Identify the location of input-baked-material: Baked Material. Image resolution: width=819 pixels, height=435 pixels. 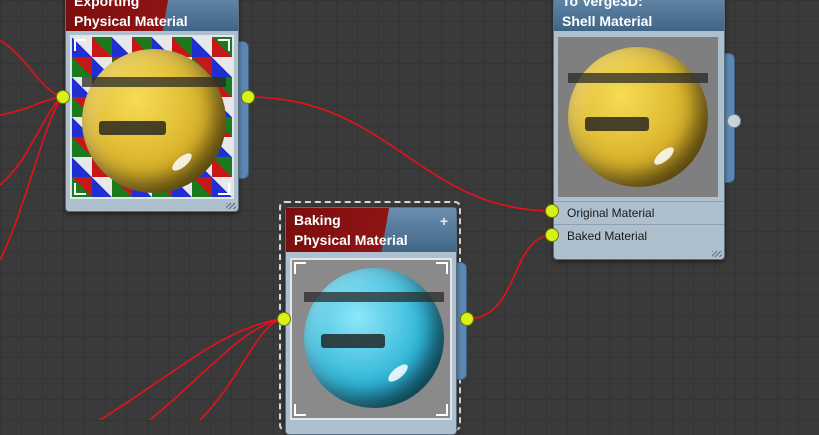
(639, 235).